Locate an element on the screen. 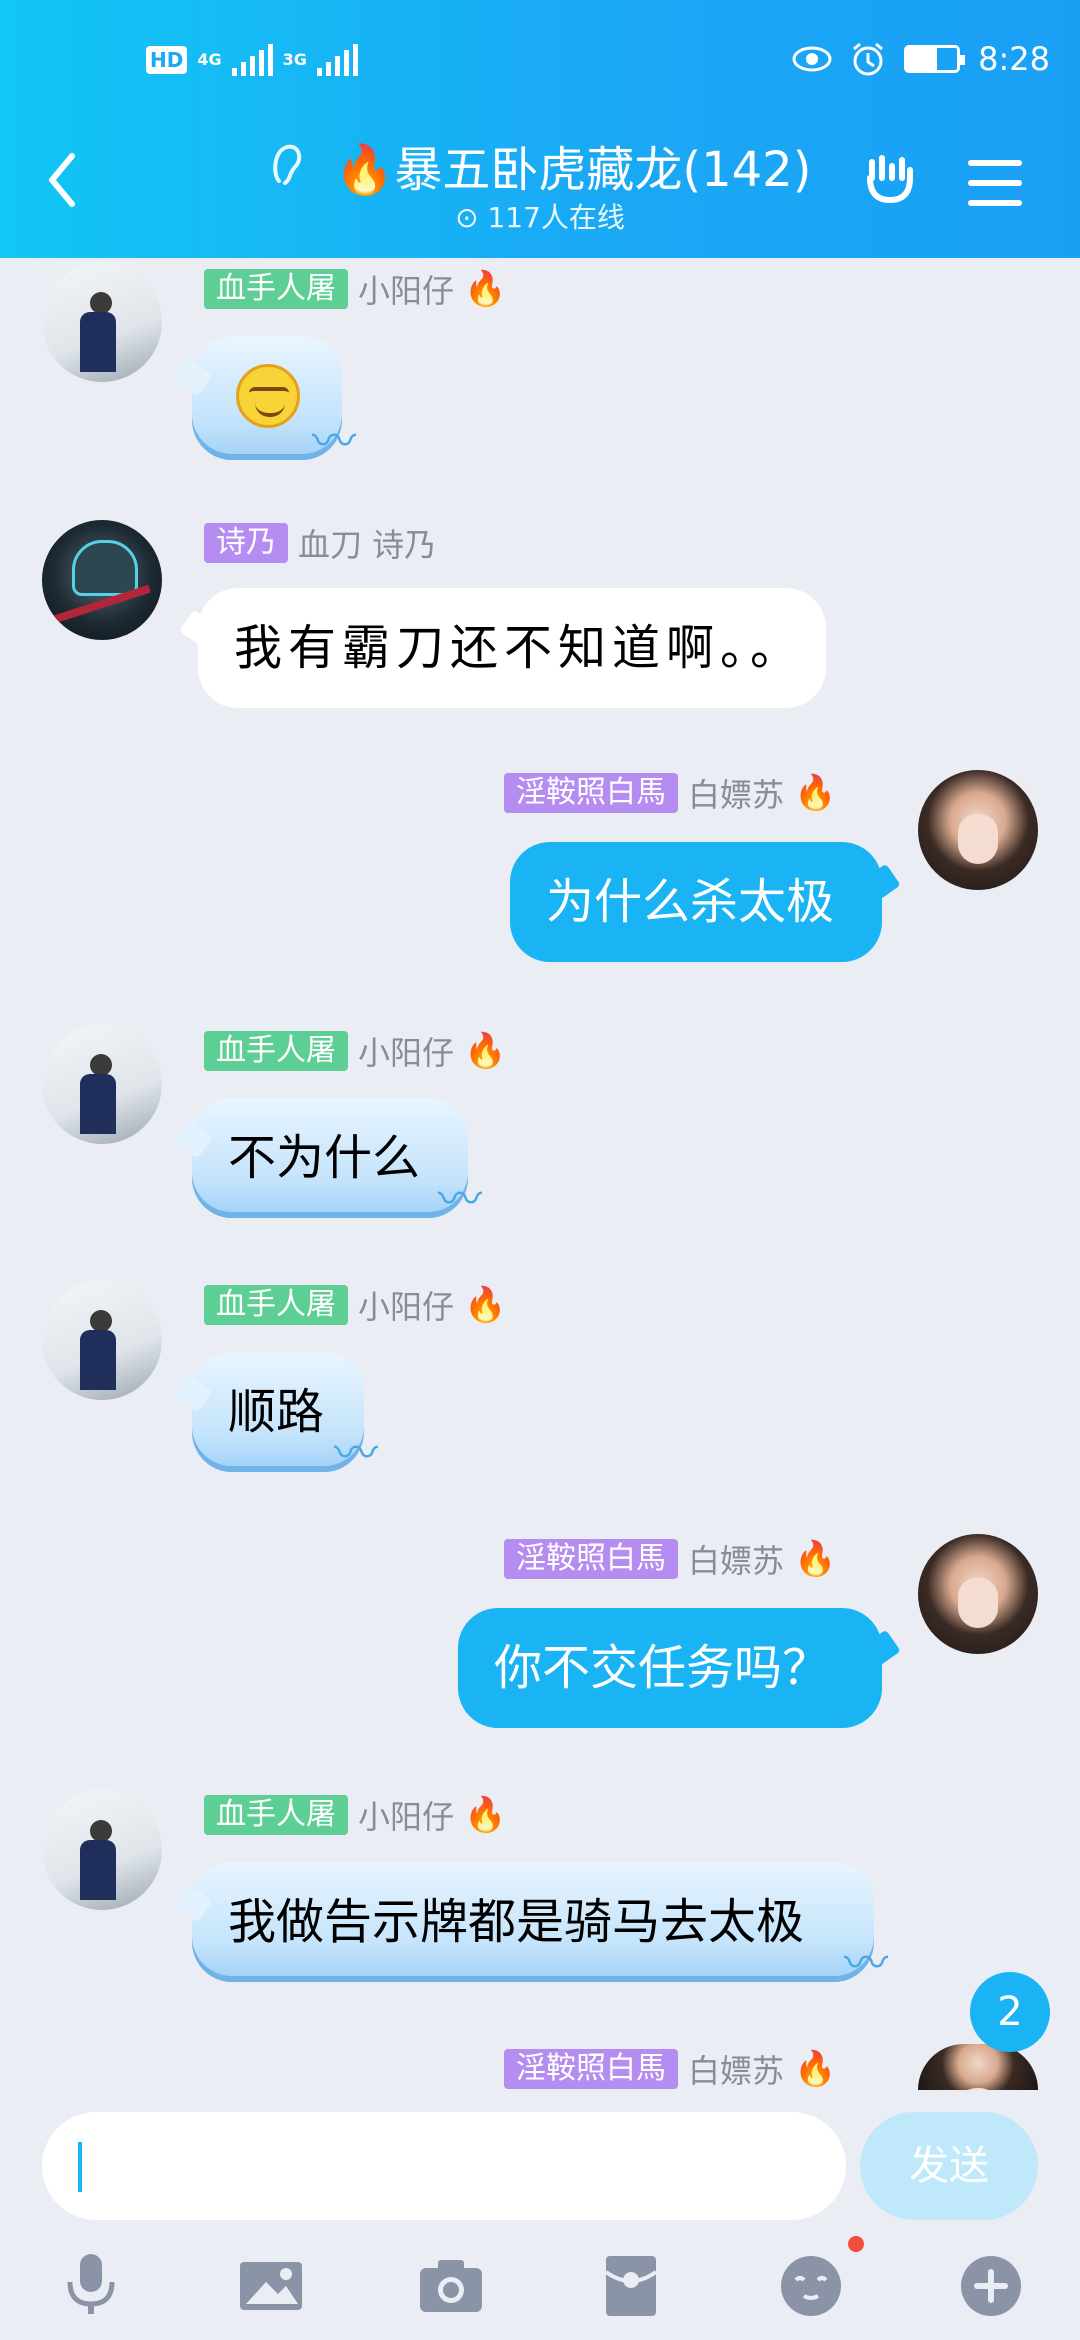 The width and height of the screenshot is (1080, 2340). smirk-emoji-icon is located at coordinates (268, 396).